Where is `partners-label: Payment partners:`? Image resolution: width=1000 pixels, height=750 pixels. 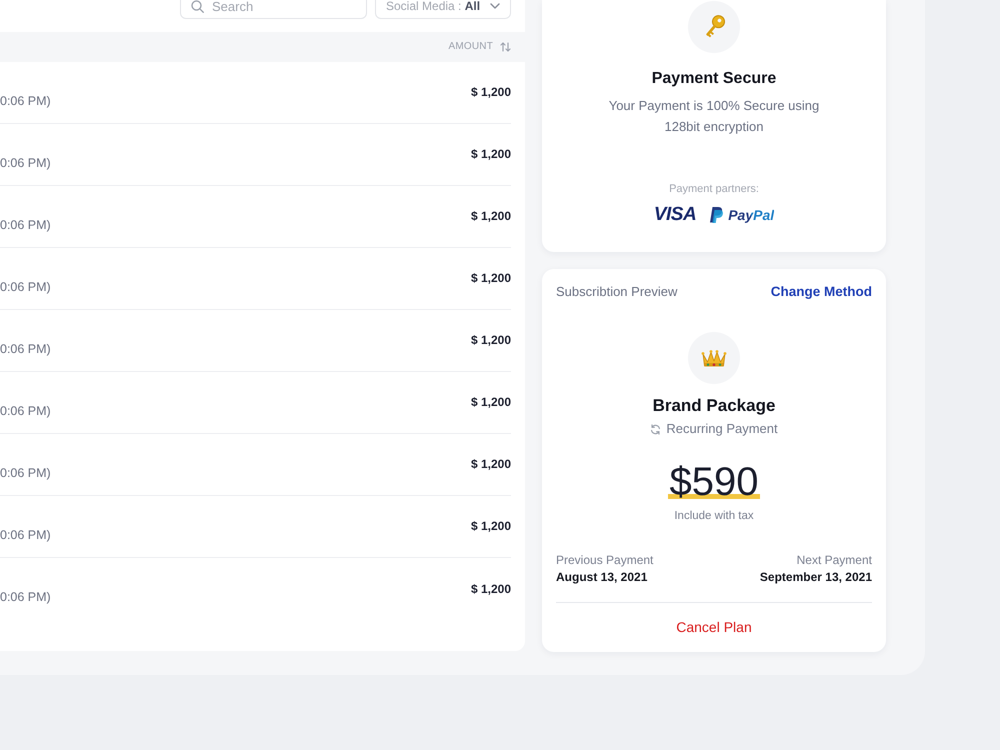
partners-label: Payment partners: is located at coordinates (714, 189).